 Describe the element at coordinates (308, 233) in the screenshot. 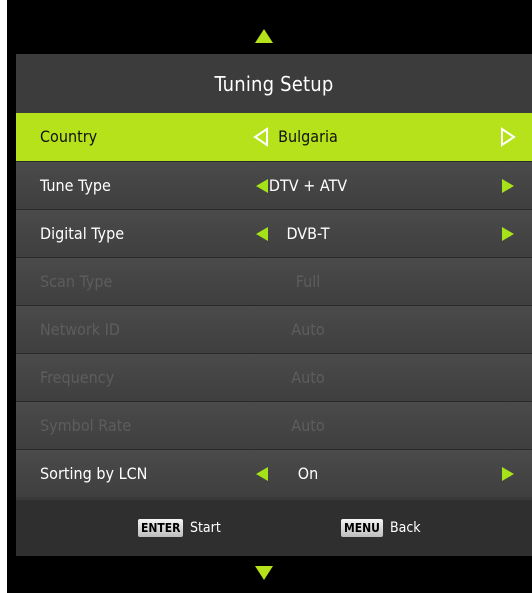

I see `row-value: DVB-T` at that location.